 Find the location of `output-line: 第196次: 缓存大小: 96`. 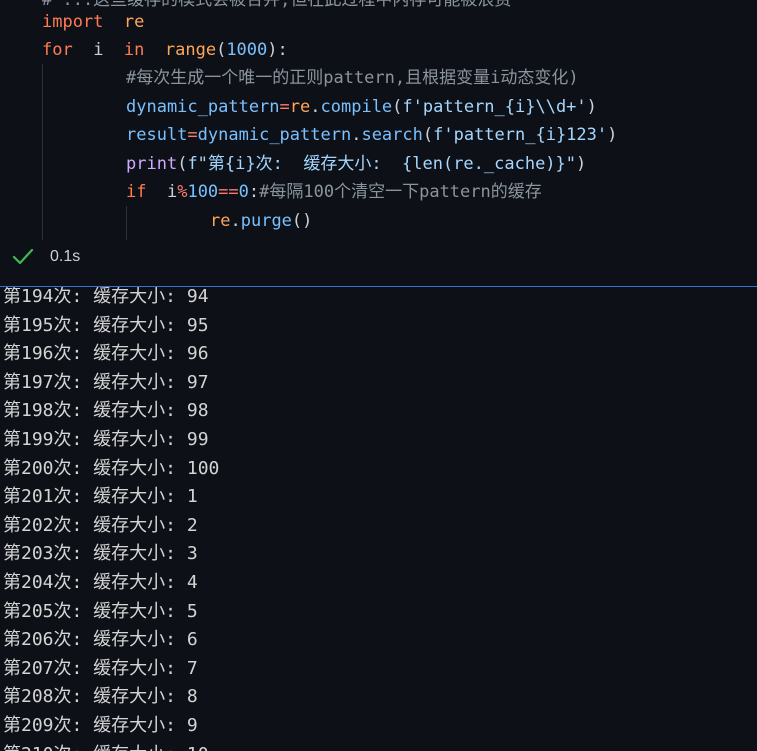

output-line: 第196次: 缓存大小: 96 is located at coordinates (106, 354).